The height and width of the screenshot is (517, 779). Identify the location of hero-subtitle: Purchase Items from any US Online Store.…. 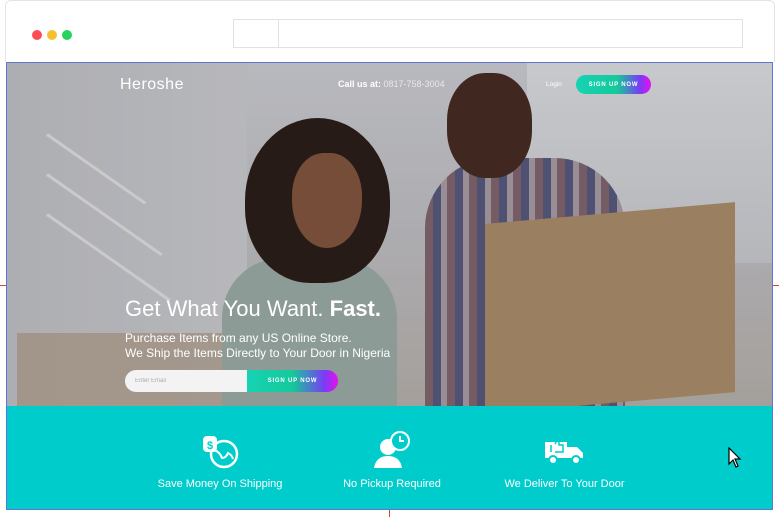
(257, 346).